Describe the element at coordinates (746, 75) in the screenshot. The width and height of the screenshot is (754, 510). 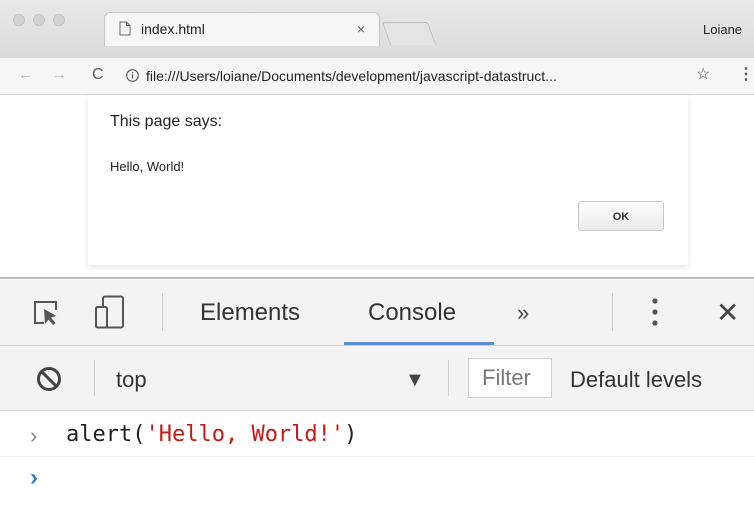
I see `browser-menu-icon: ⋮` at that location.